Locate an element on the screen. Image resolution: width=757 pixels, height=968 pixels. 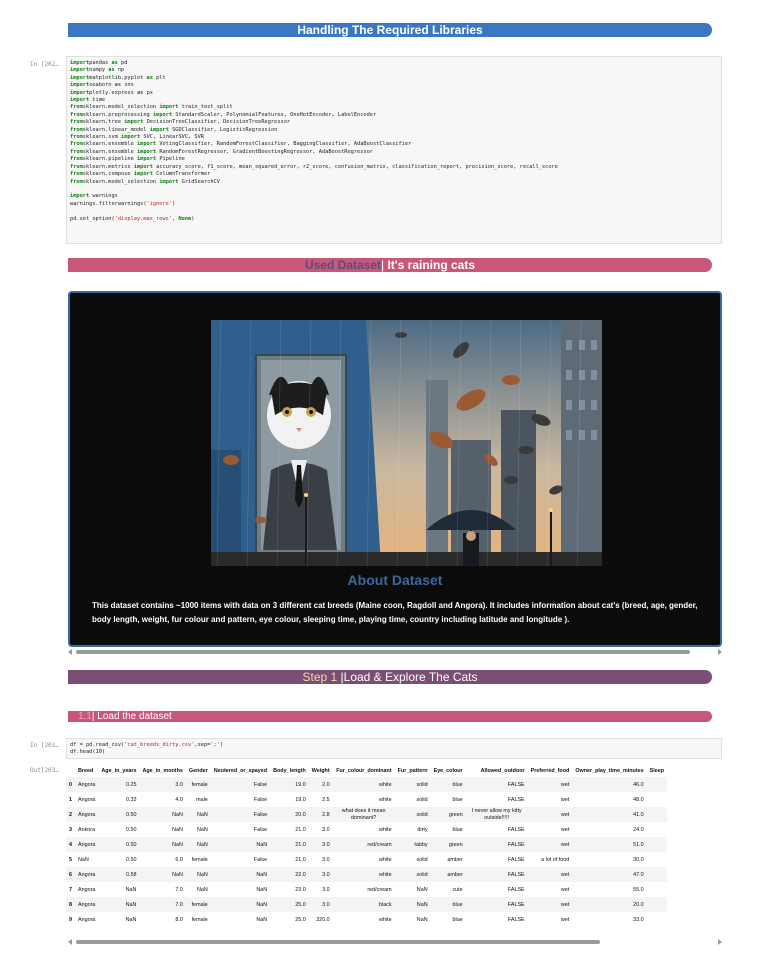
table-cell: 2.5 is located at coordinates (326, 799).